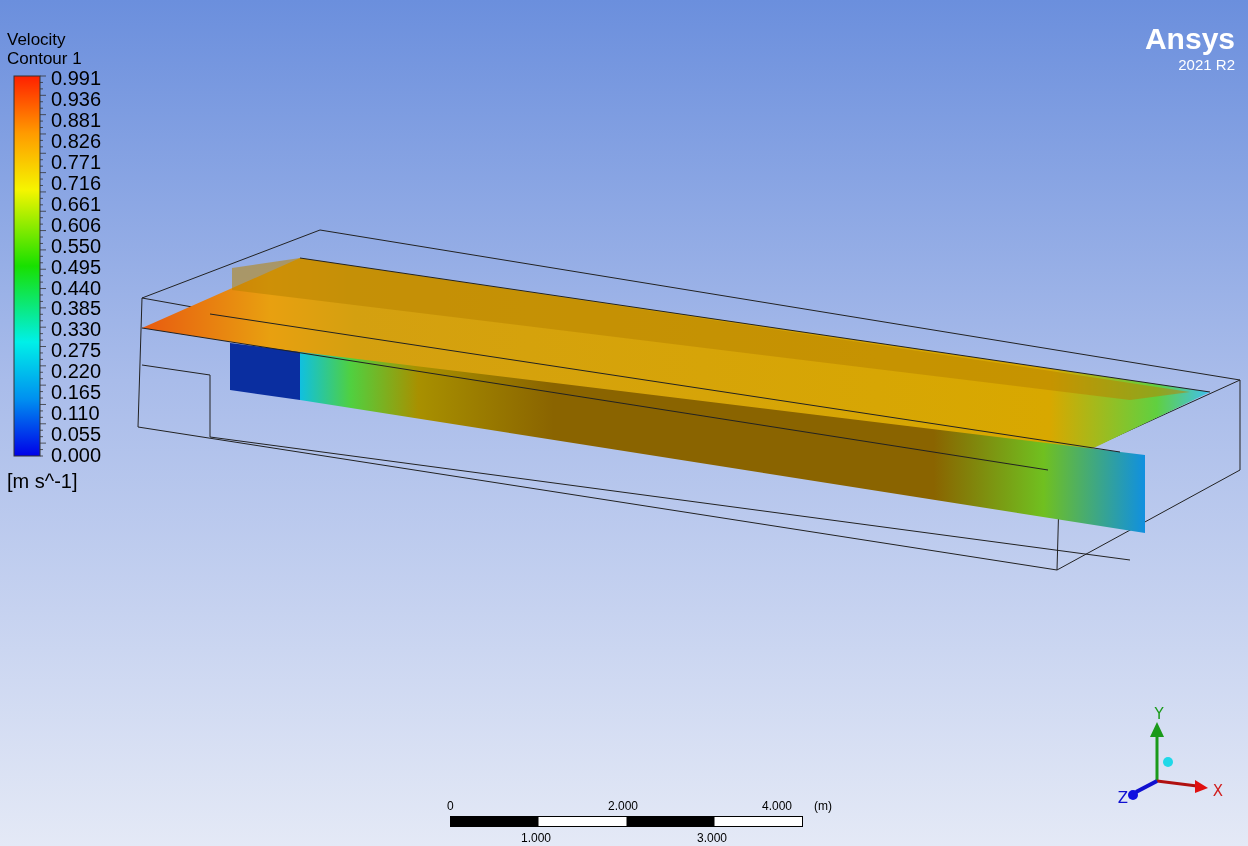 This screenshot has width=1248, height=846. I want to click on legend-title: Velocity, so click(37, 39).